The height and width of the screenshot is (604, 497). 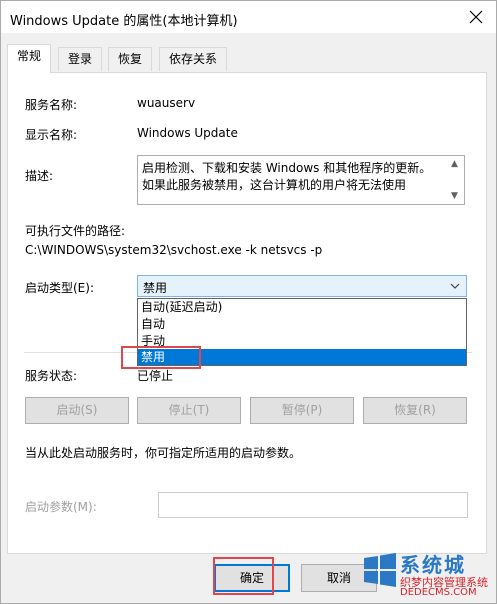 What do you see at coordinates (302, 286) in the screenshot?
I see `startup-type-select: 禁用` at bounding box center [302, 286].